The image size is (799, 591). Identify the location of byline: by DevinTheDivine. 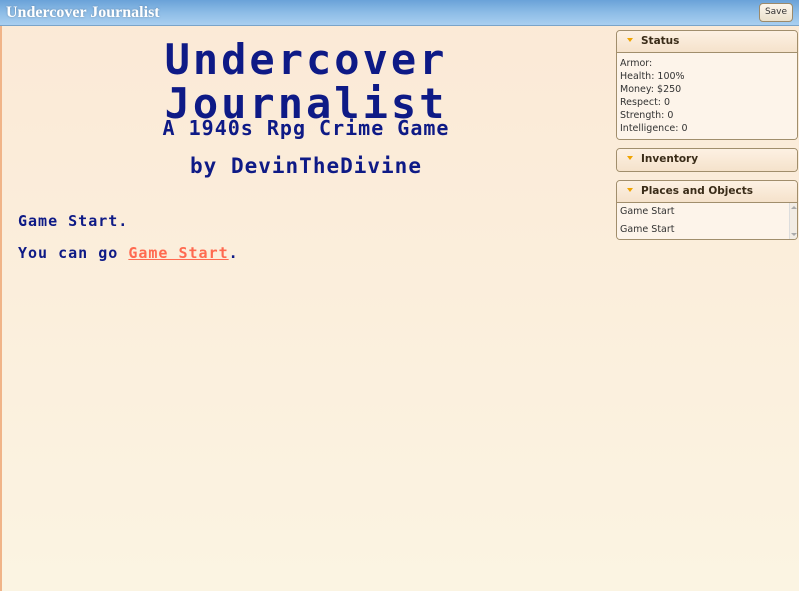
(306, 166).